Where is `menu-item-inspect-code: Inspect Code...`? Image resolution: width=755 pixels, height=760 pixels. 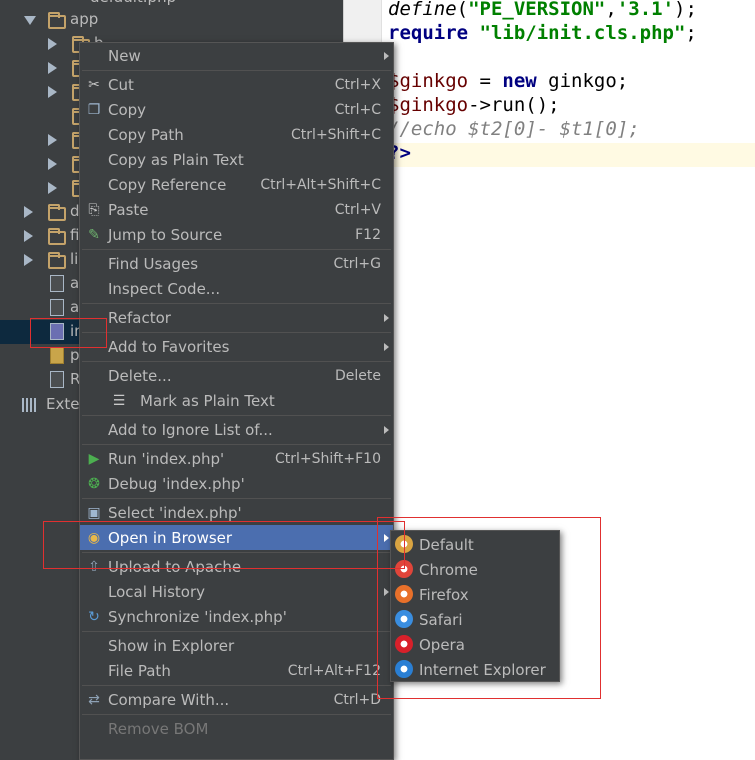
menu-item-inspect-code: Inspect Code... is located at coordinates (236, 288).